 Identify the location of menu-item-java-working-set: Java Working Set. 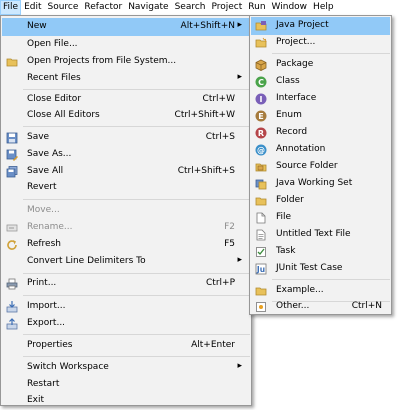
(320, 184).